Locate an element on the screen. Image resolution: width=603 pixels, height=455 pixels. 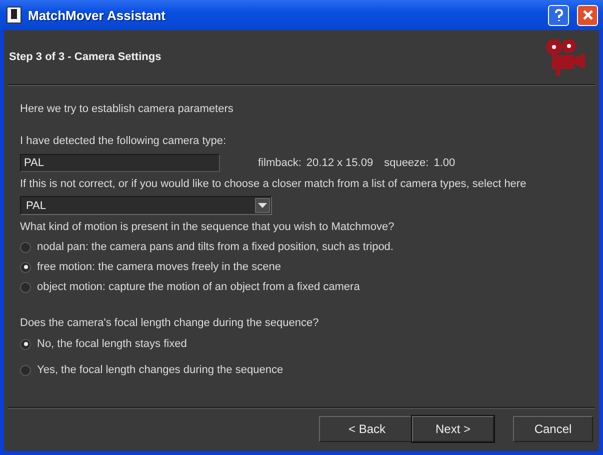
filmback-value: 20.12 x 15.09 is located at coordinates (340, 163).